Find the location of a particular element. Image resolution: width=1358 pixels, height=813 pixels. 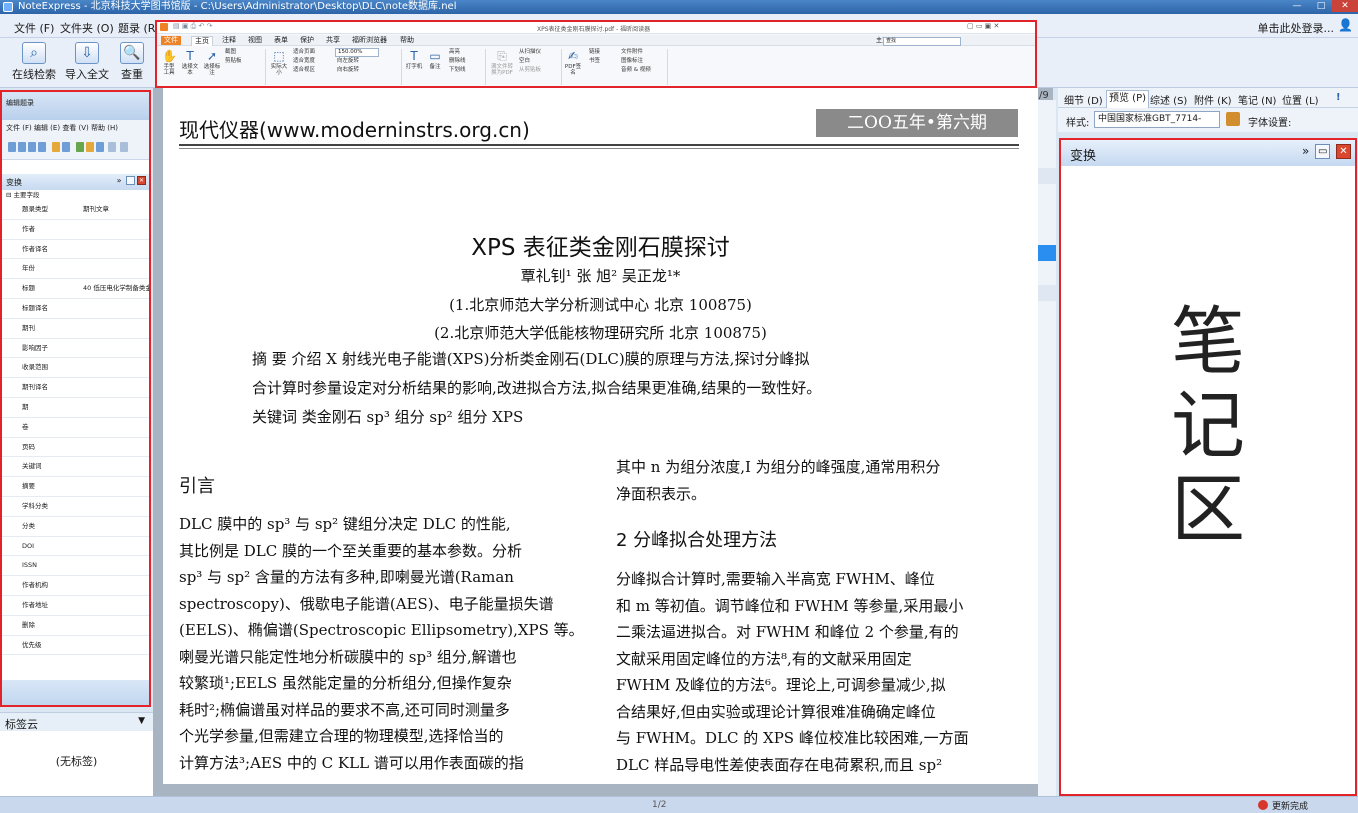

transform-window-controls: » ✕ is located at coordinates (131, 180).